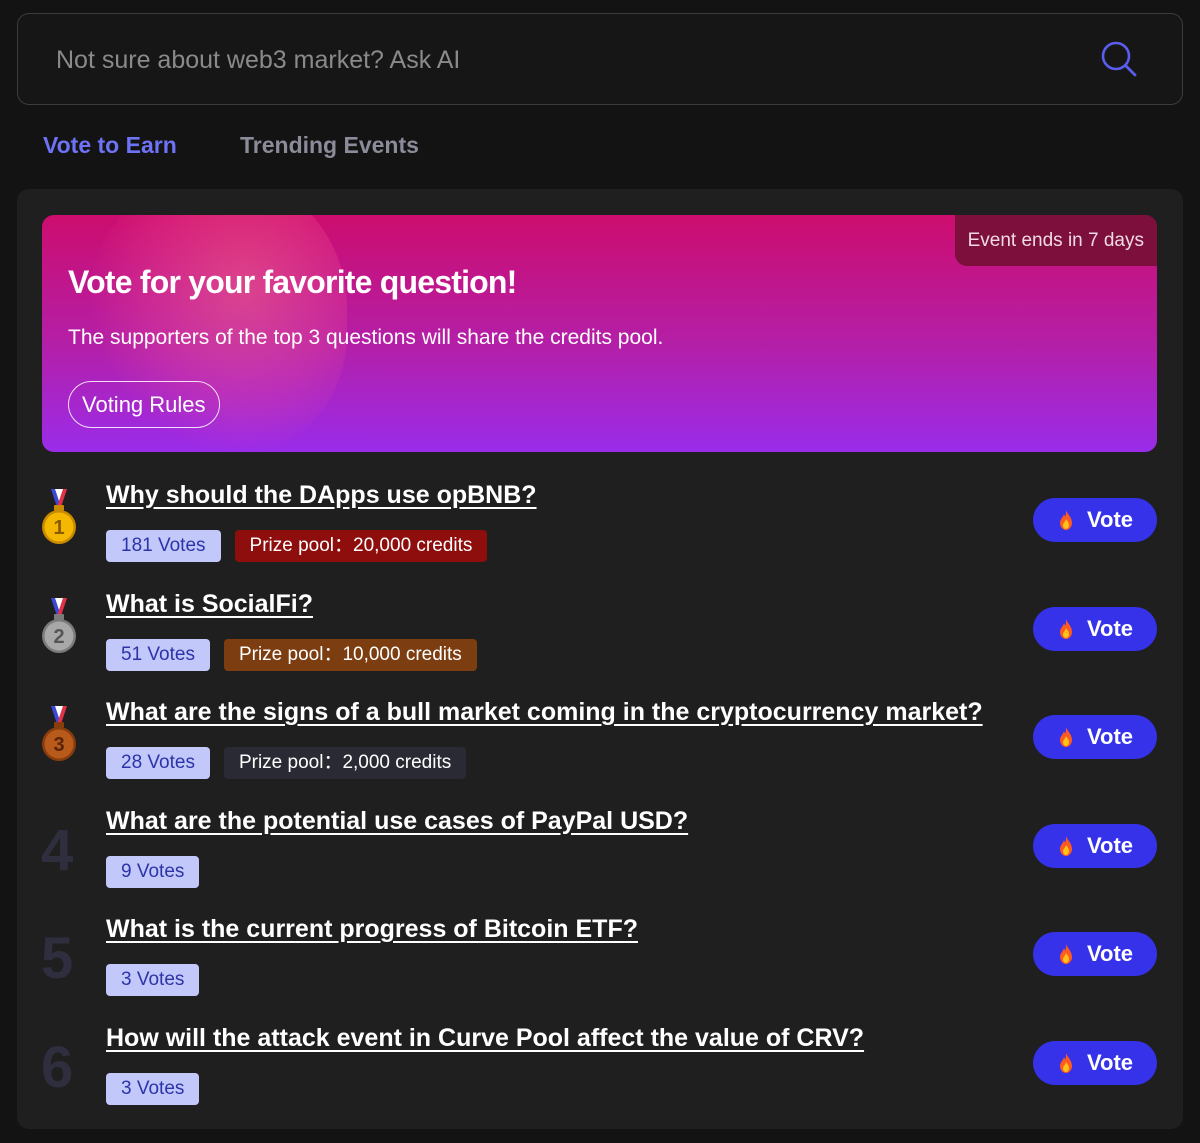  I want to click on search-bar, so click(600, 59).